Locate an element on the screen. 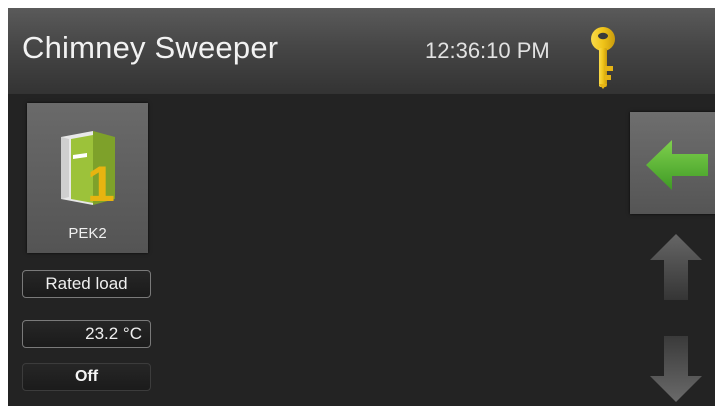 Image resolution: width=723 pixels, height=414 pixels. device-tile: 1 PEK2 is located at coordinates (87, 178).